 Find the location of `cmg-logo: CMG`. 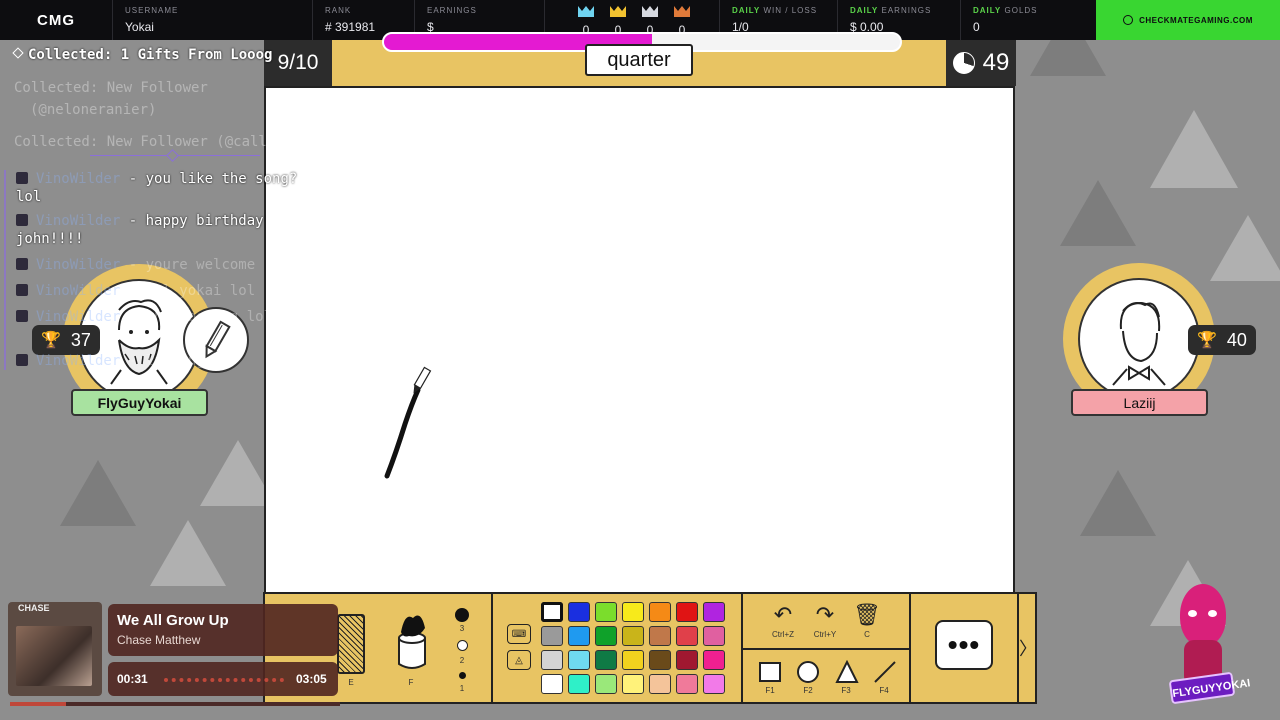

cmg-logo: CMG is located at coordinates (56, 20).